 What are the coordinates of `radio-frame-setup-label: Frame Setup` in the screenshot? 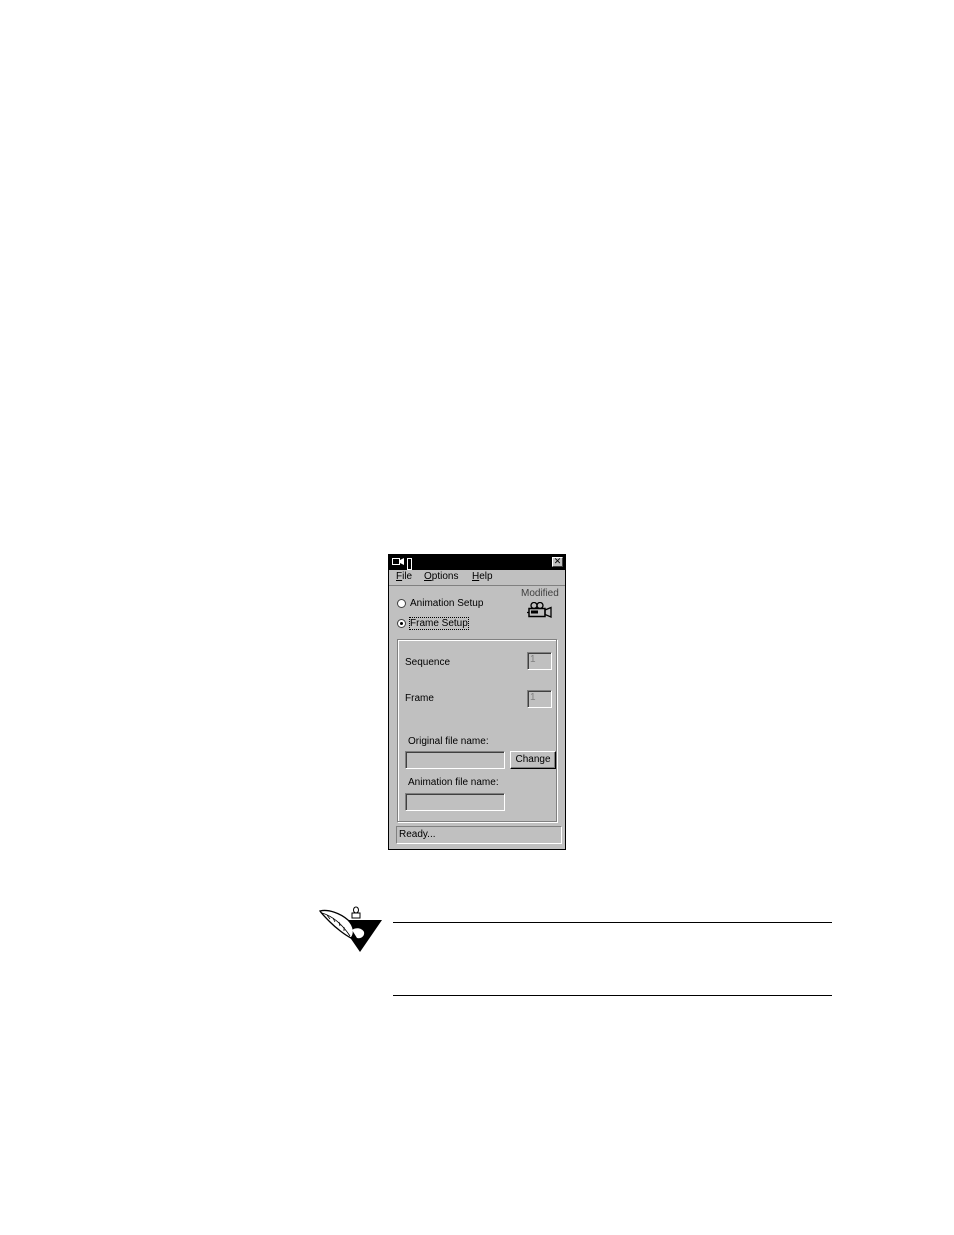 It's located at (439, 623).